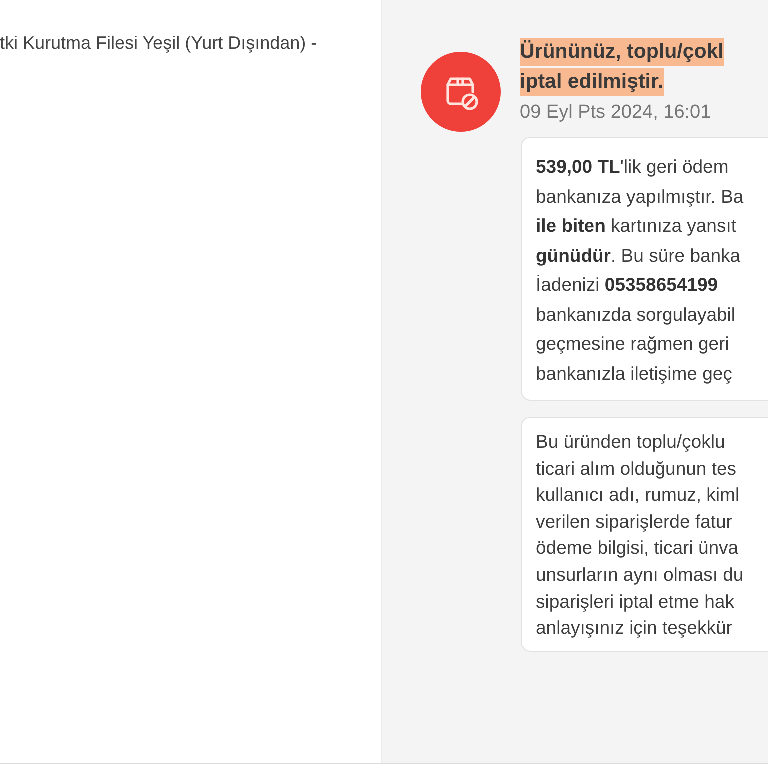 The width and height of the screenshot is (768, 768). What do you see at coordinates (159, 43) in the screenshot?
I see `product-title: tki Kurutma Filesi Yeşil (Yurt Dışından) -` at bounding box center [159, 43].